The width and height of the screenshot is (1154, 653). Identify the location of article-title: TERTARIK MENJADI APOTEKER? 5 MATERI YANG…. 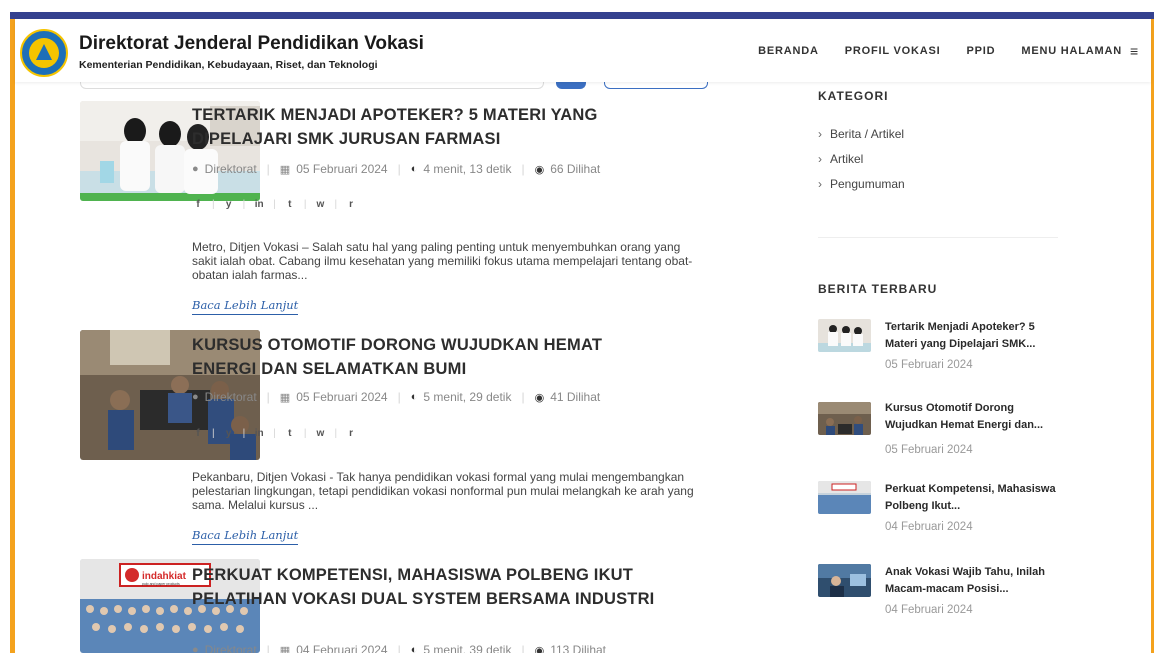
(427, 127).